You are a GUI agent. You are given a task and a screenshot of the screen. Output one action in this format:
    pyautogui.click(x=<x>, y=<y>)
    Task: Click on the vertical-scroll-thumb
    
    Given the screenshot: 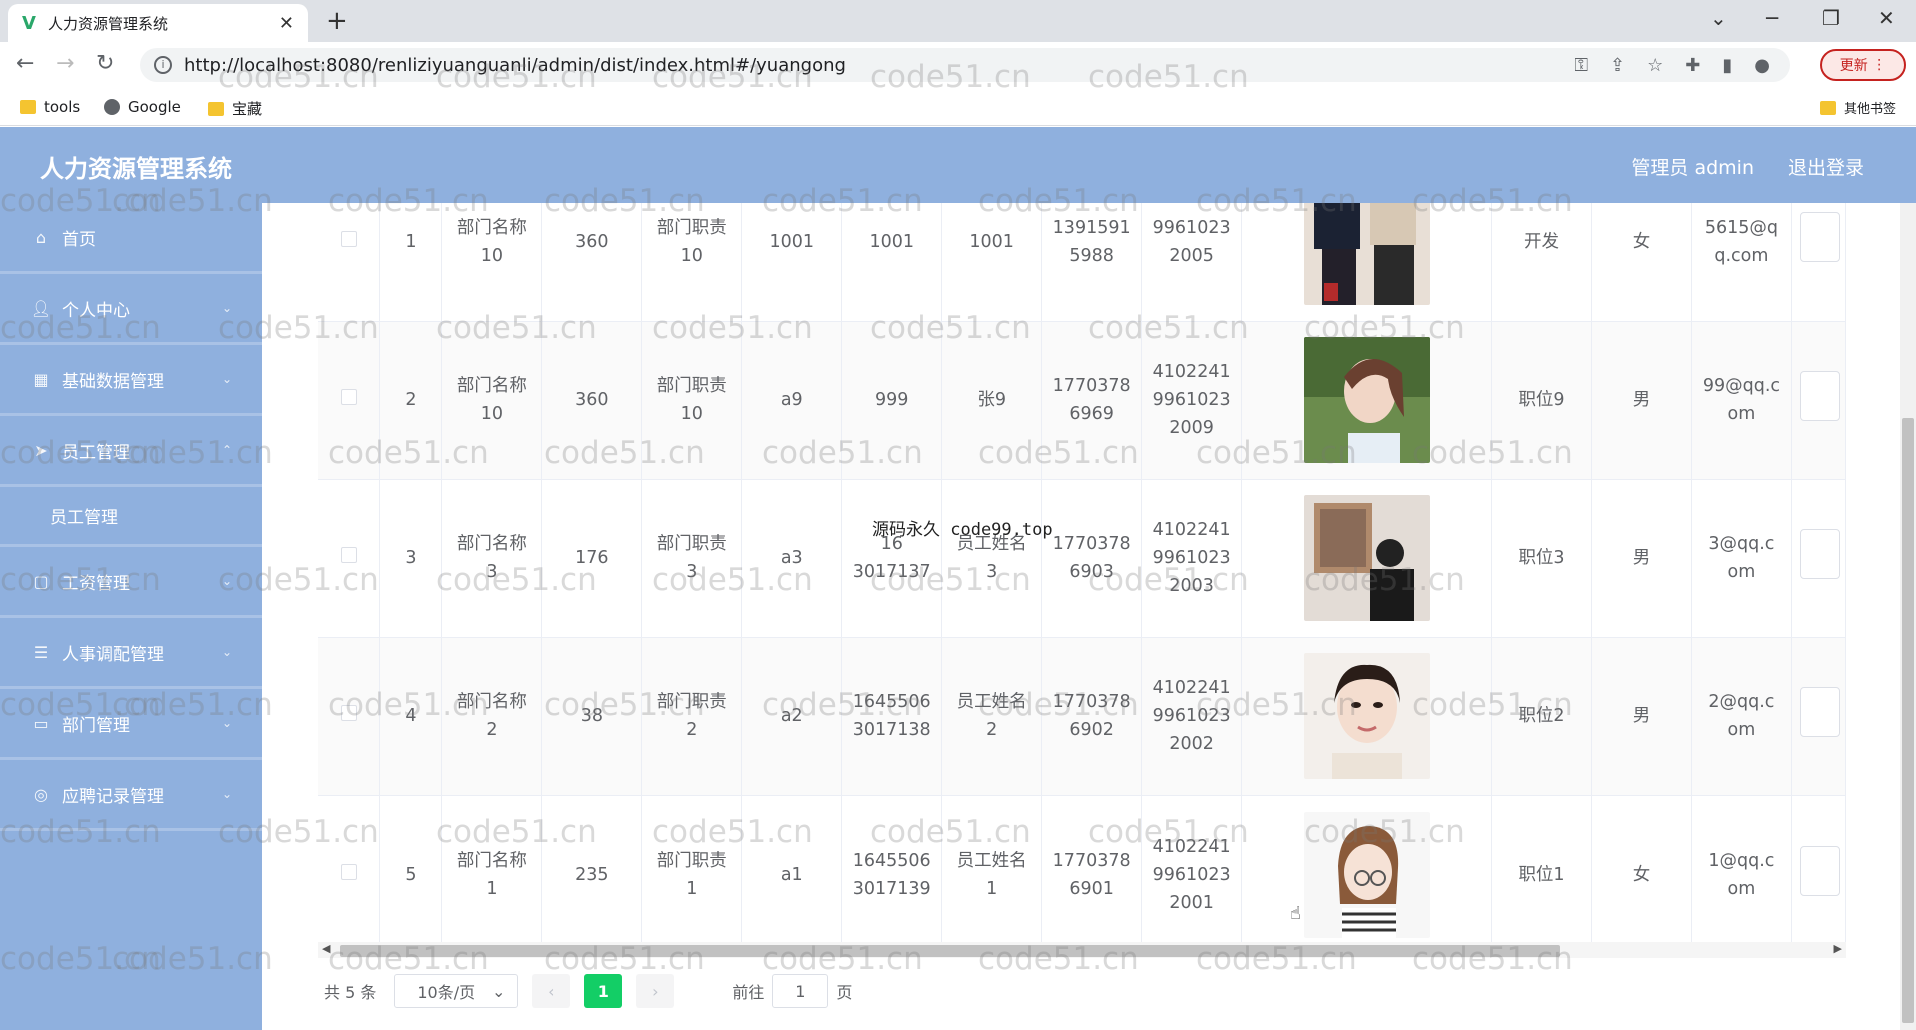 What is the action you would take?
    pyautogui.click(x=1908, y=720)
    